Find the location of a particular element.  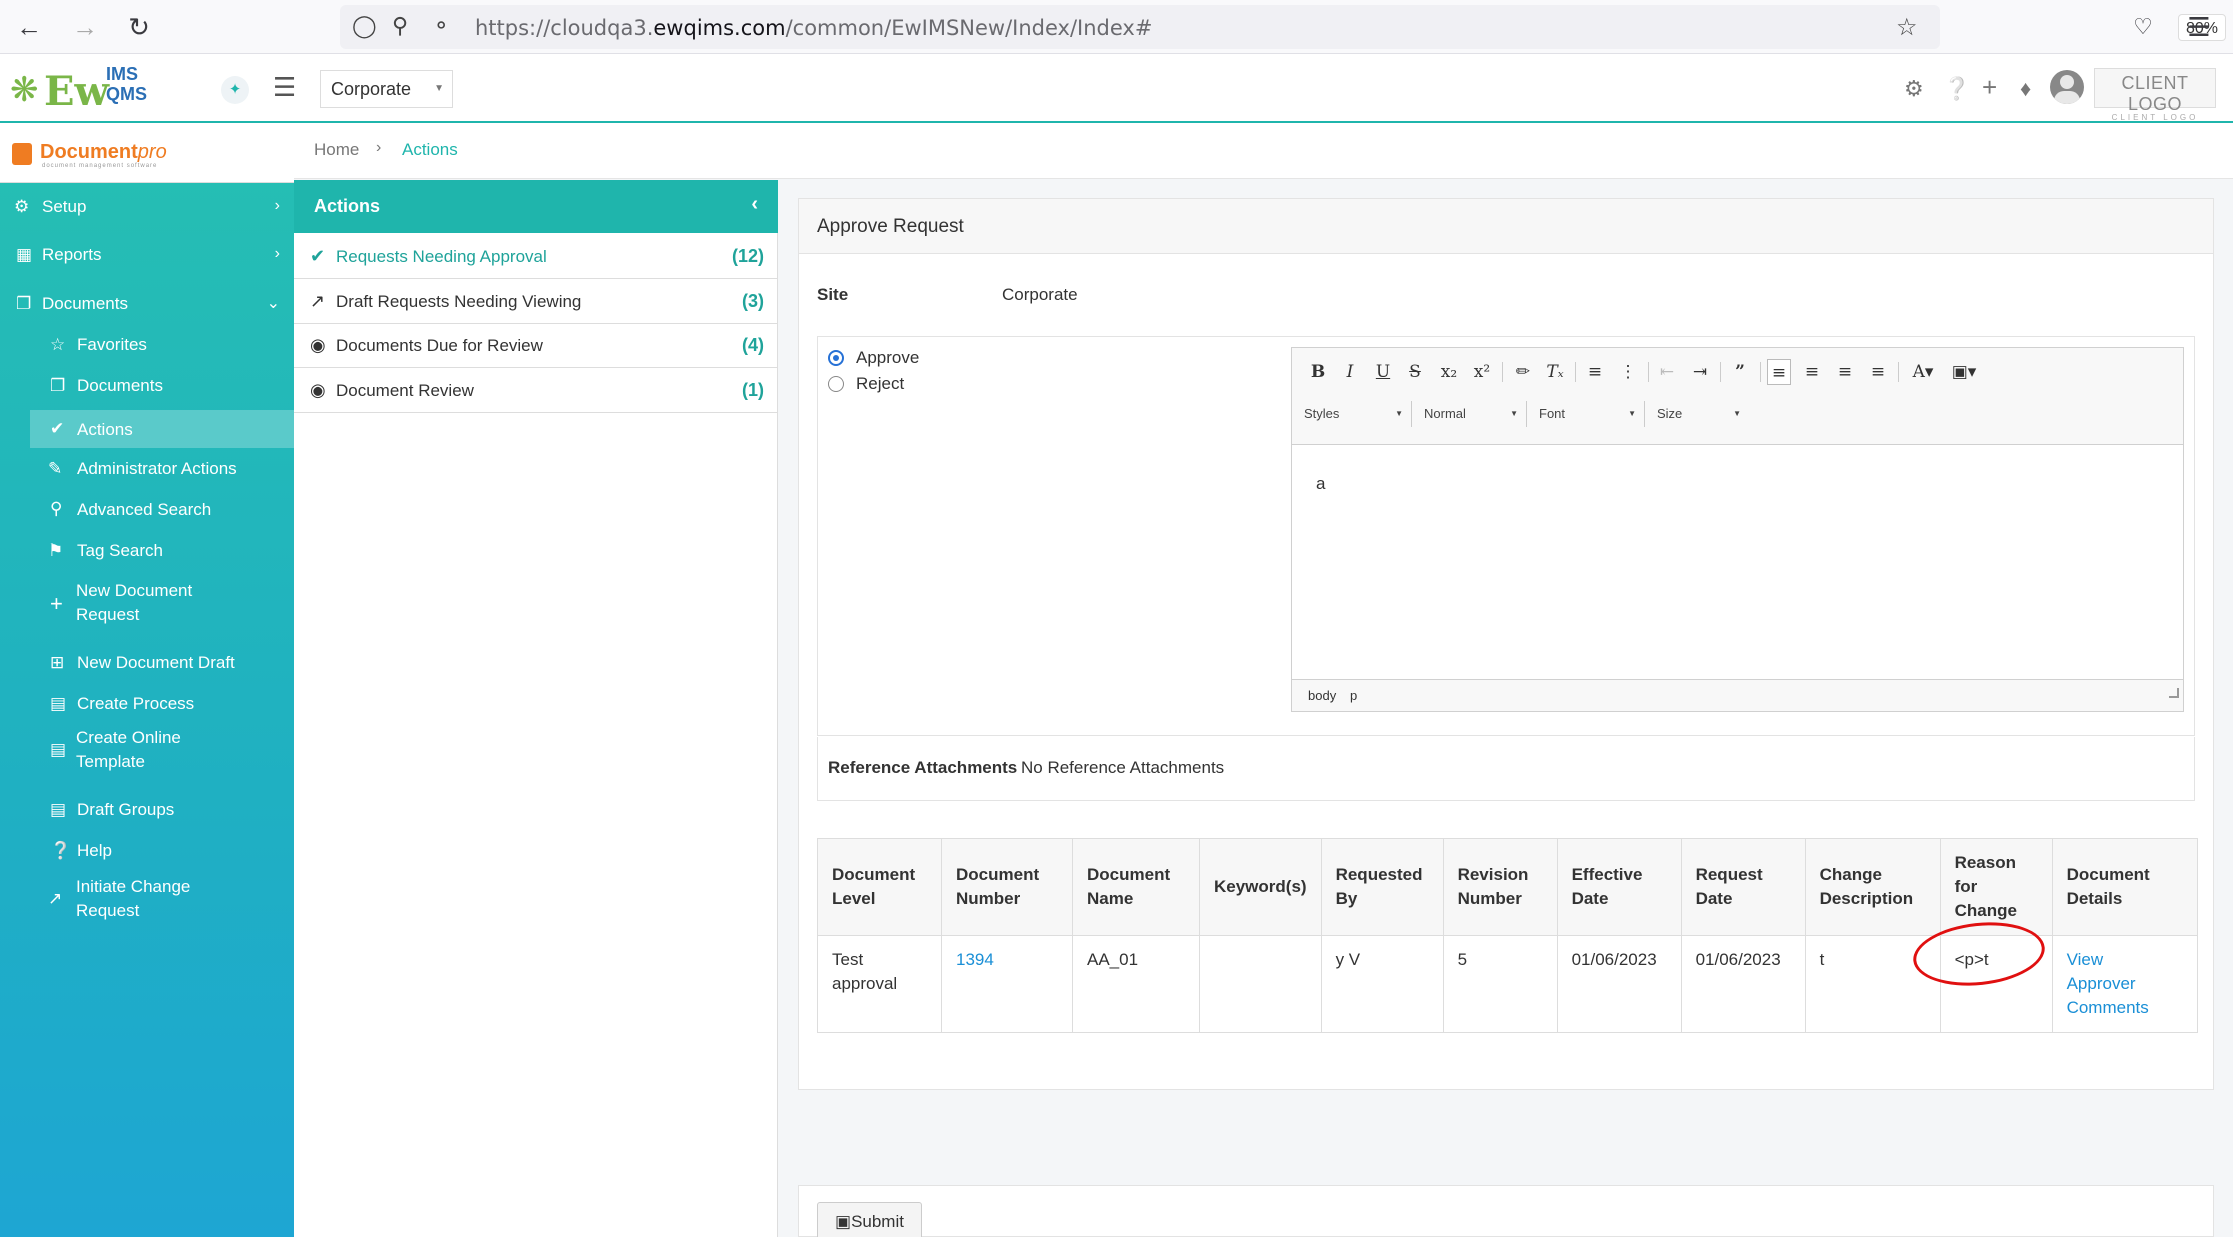

sidebar-item-new-document-request: + New Document Request is located at coordinates (147, 605).